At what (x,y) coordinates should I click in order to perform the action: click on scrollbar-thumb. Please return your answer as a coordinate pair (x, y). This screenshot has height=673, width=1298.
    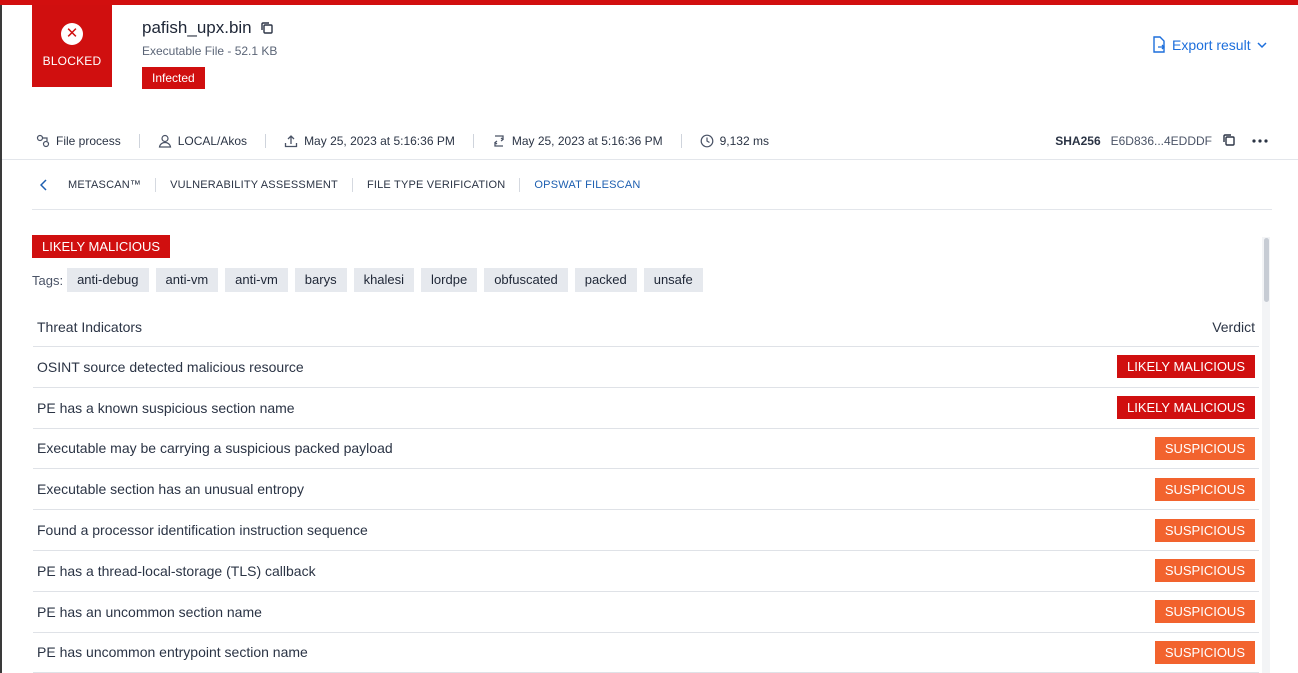
    Looking at the image, I should click on (1266, 270).